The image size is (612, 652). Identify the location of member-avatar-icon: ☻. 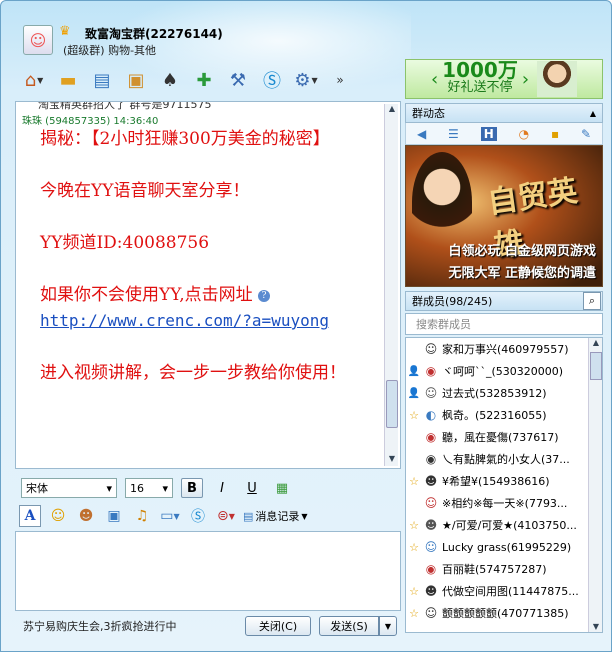
(431, 525).